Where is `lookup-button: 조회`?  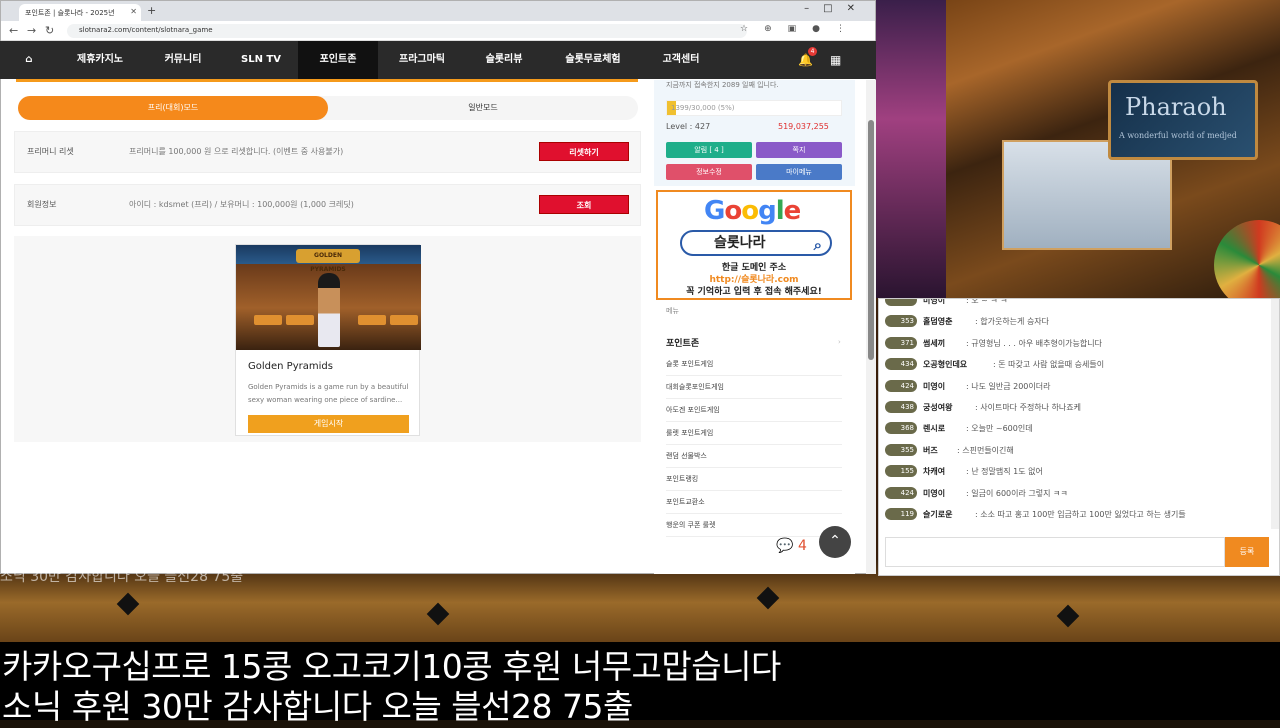
lookup-button: 조회 is located at coordinates (584, 204).